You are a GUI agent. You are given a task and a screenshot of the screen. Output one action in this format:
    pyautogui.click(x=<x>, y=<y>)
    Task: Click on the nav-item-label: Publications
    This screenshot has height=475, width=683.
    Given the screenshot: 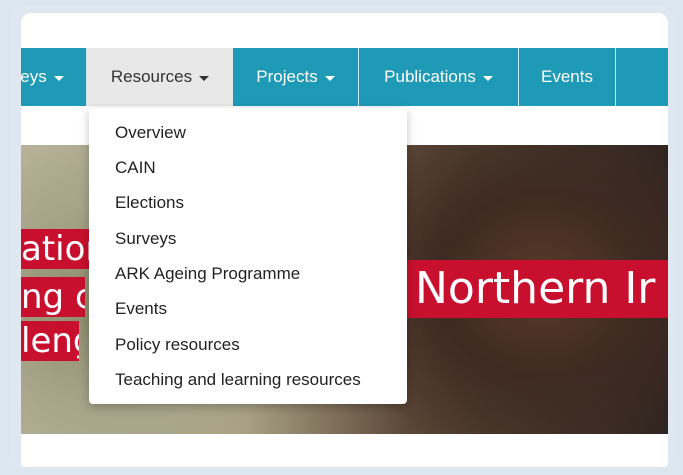 What is the action you would take?
    pyautogui.click(x=430, y=76)
    